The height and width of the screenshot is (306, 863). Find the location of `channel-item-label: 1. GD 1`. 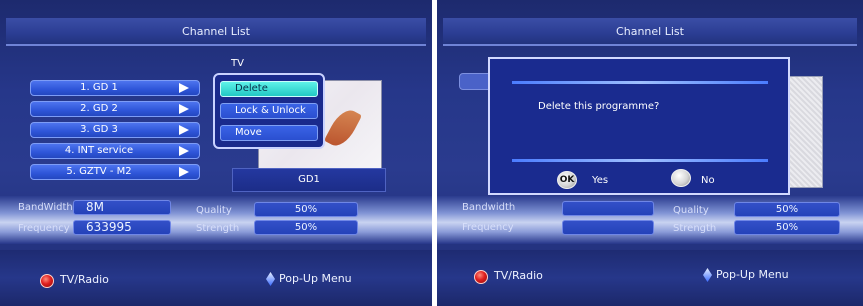

channel-item-label: 1. GD 1 is located at coordinates (99, 87).